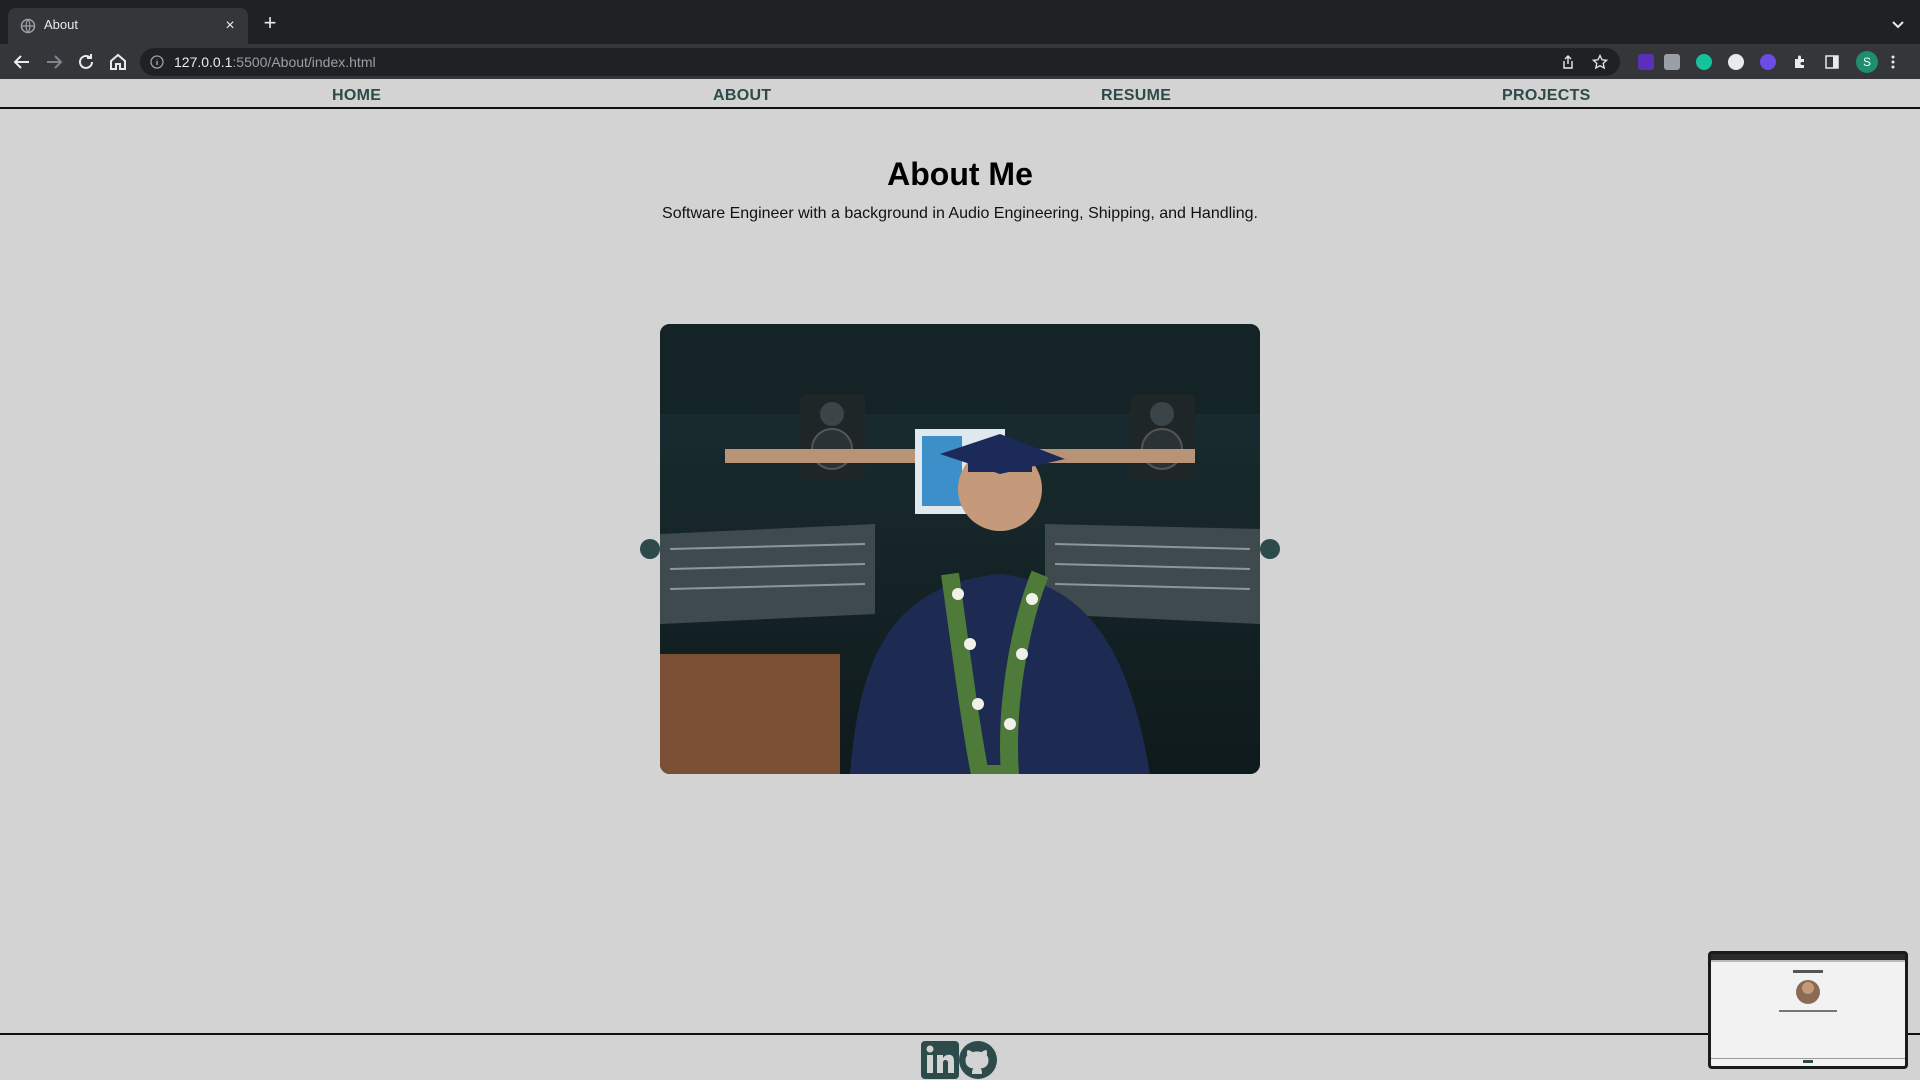 The image size is (1920, 1080). Describe the element at coordinates (157, 62) in the screenshot. I see `info-icon` at that location.